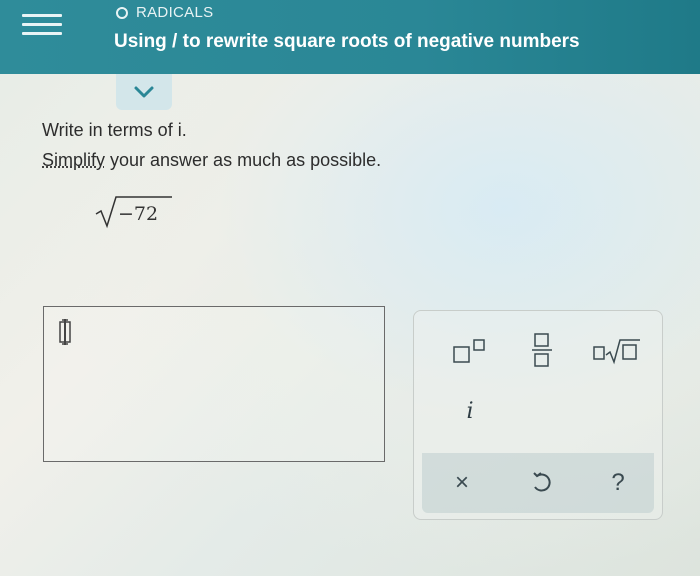 The width and height of the screenshot is (700, 576). I want to click on answer-input, so click(214, 384).